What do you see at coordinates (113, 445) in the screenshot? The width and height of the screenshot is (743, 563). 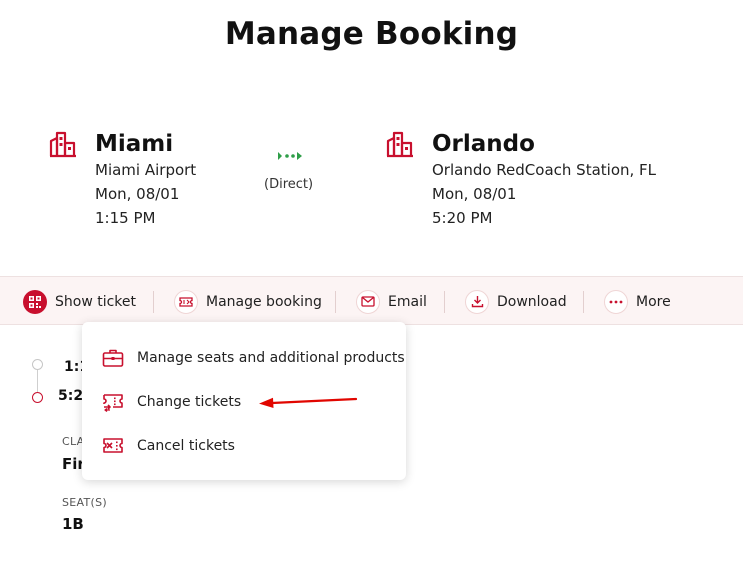 I see `ticket-cancel-icon` at bounding box center [113, 445].